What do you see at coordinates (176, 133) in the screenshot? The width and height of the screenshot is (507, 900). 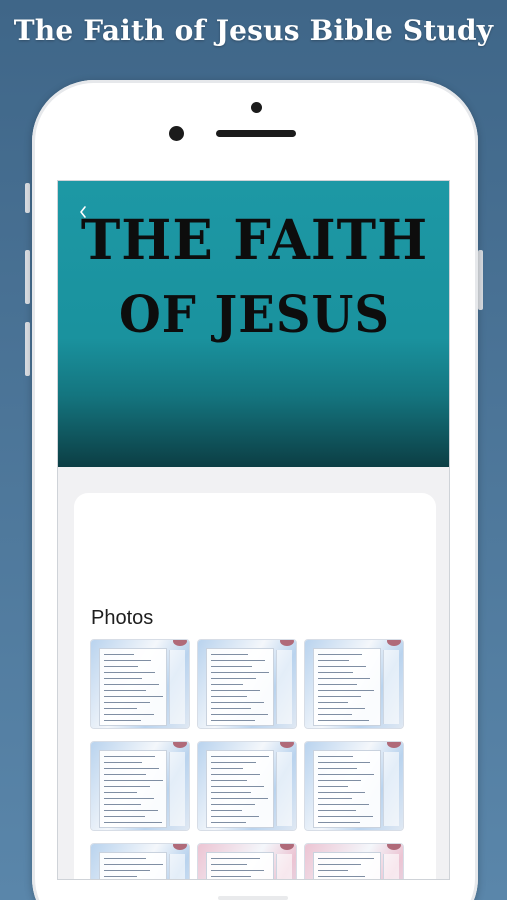 I see `front-camera` at bounding box center [176, 133].